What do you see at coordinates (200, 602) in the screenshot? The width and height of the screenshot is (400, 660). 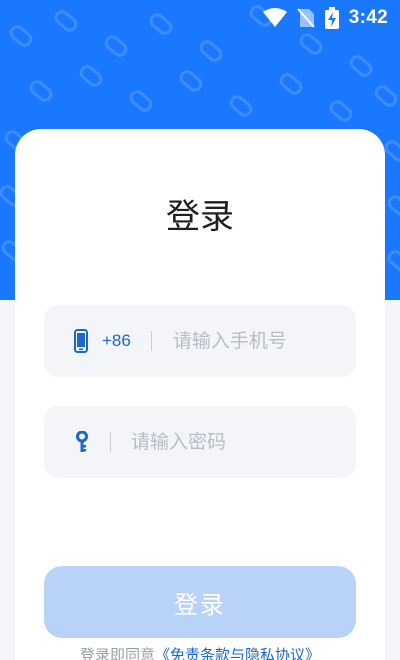 I see `login-button: 登录` at bounding box center [200, 602].